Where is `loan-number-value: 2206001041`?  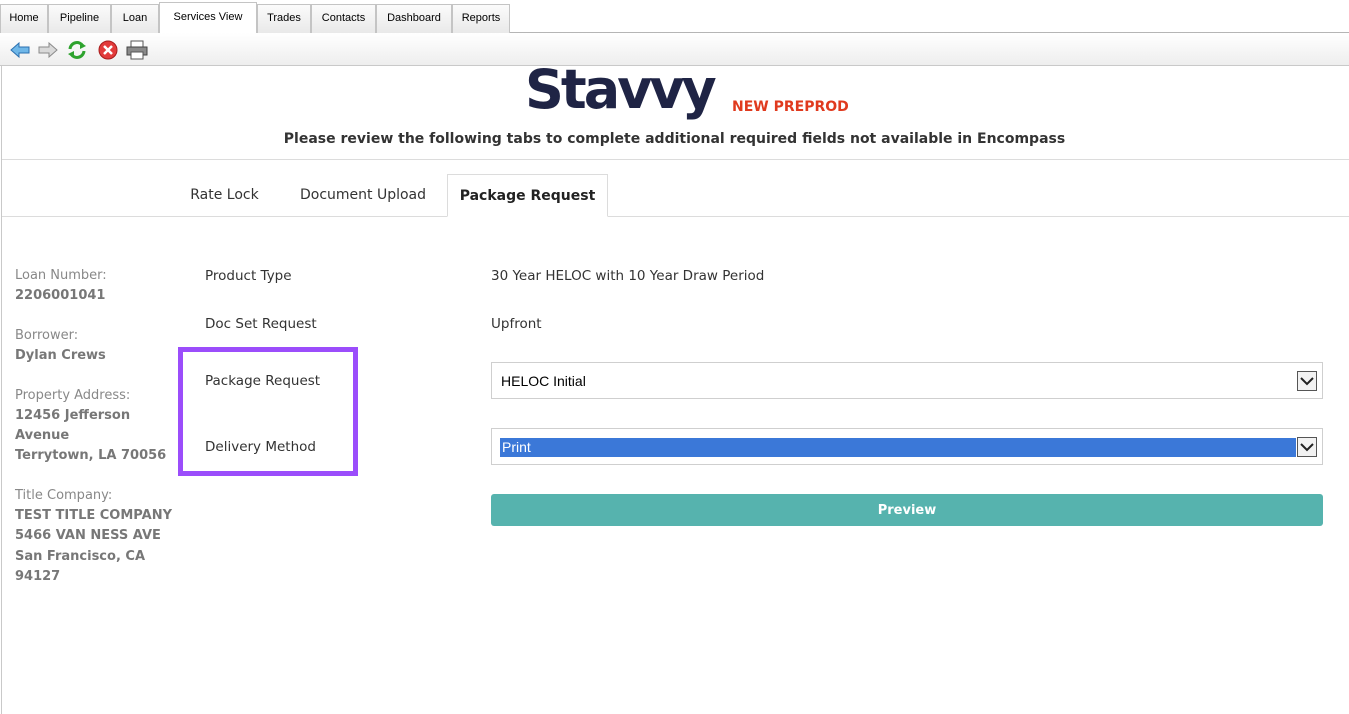
loan-number-value: 2206001041 is located at coordinates (60, 295).